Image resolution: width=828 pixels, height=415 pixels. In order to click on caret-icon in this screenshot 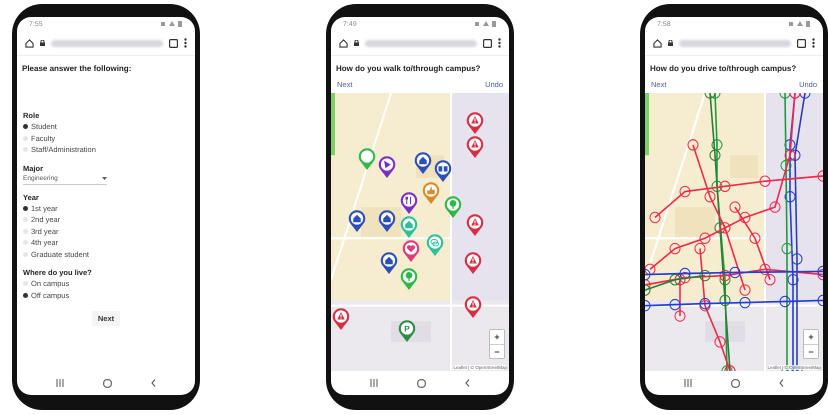, I will do `click(104, 178)`.